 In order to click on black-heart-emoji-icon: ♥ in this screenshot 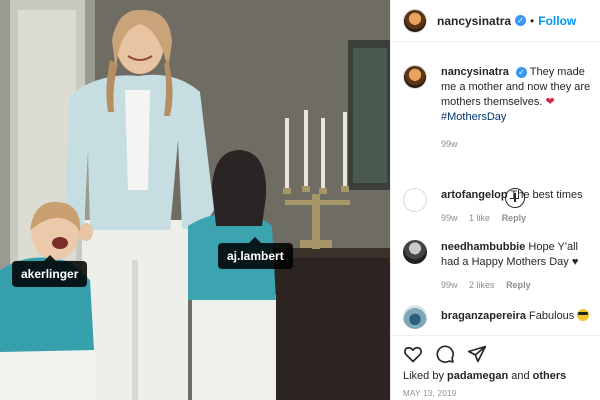, I will do `click(575, 262)`.